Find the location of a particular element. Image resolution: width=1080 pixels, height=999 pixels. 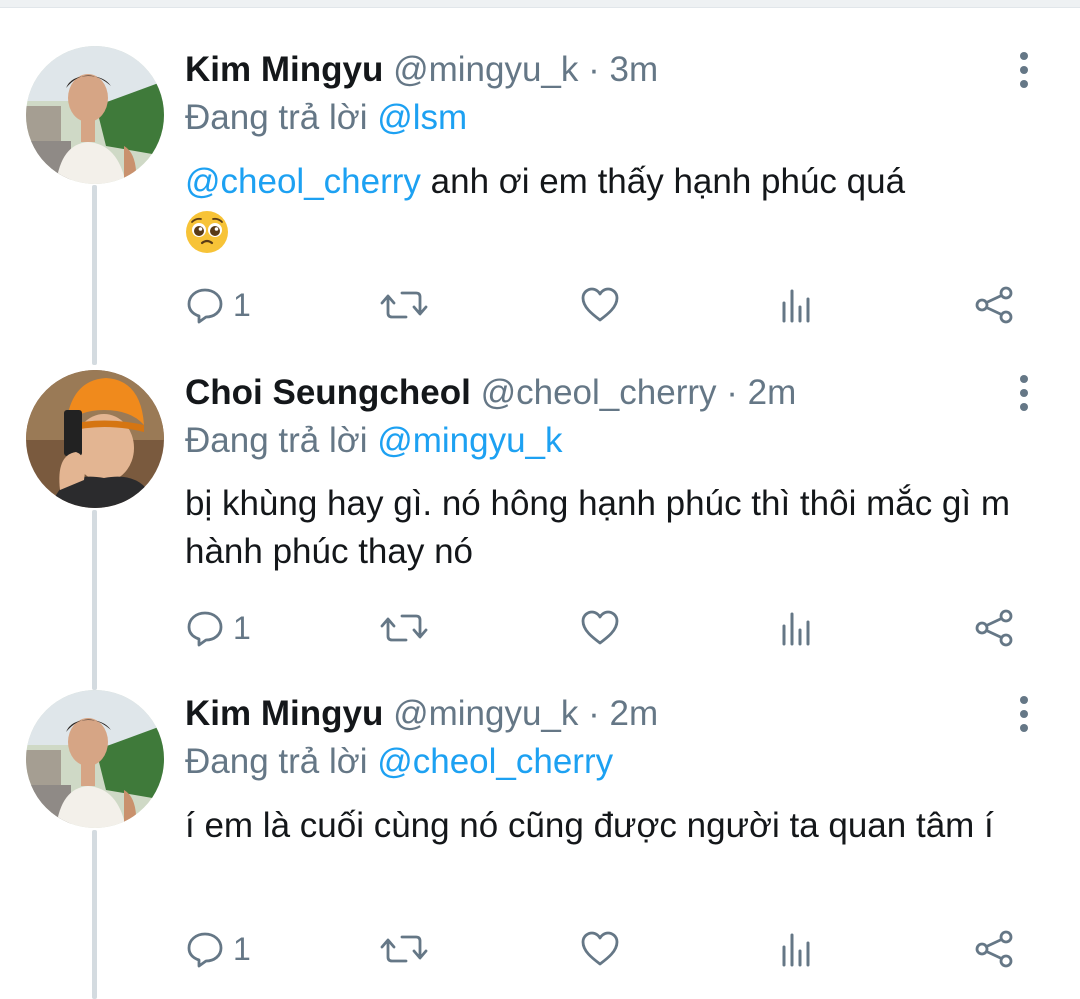

replying-to: Đang trả lời @mingyu_k is located at coordinates (374, 441).